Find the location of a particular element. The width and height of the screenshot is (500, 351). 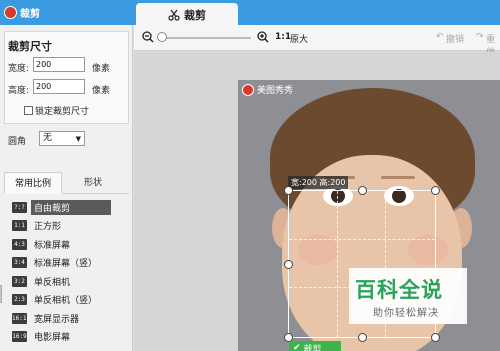

ratio-label: 自由裁剪 is located at coordinates (71, 207).